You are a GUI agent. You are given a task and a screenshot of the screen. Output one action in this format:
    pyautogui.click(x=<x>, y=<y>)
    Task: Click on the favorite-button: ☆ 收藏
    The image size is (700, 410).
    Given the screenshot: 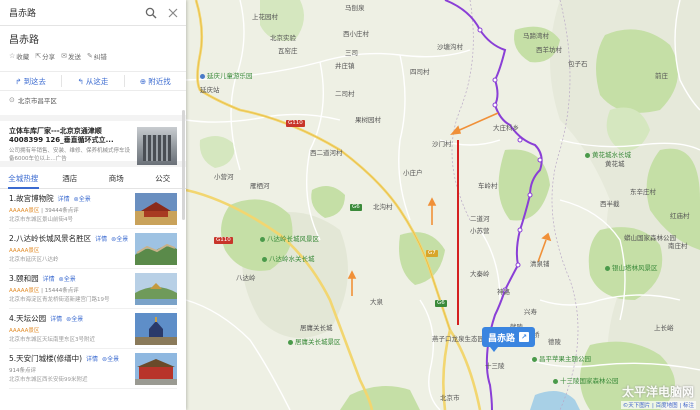 What is the action you would take?
    pyautogui.click(x=19, y=56)
    